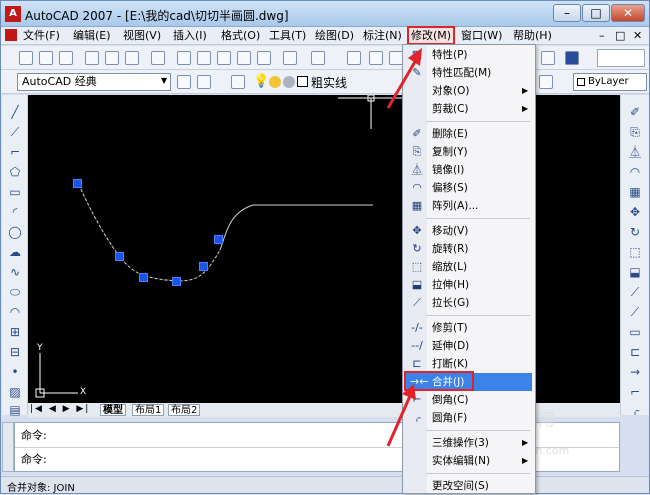 The image size is (650, 495). Describe the element at coordinates (204, 58) in the screenshot. I see `copy-icon` at that location.